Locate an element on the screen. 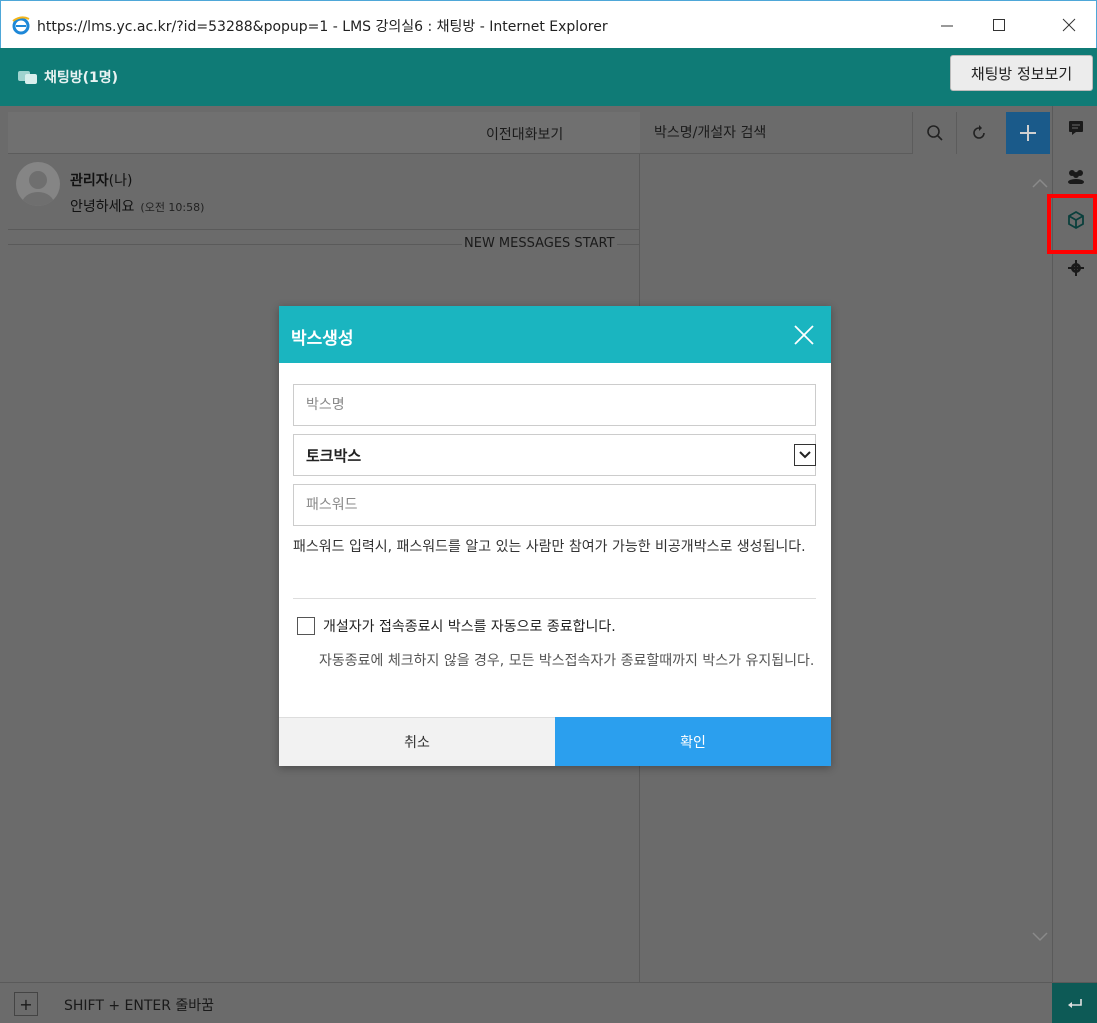  scroll-down-icon is located at coordinates (1040, 937).